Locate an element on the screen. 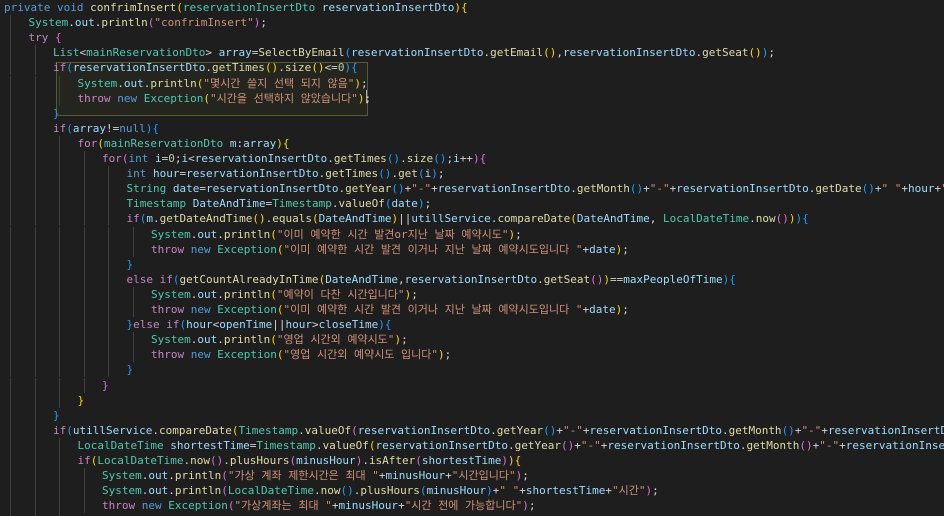  code-token: maxPeopleOfTime is located at coordinates (673, 279).